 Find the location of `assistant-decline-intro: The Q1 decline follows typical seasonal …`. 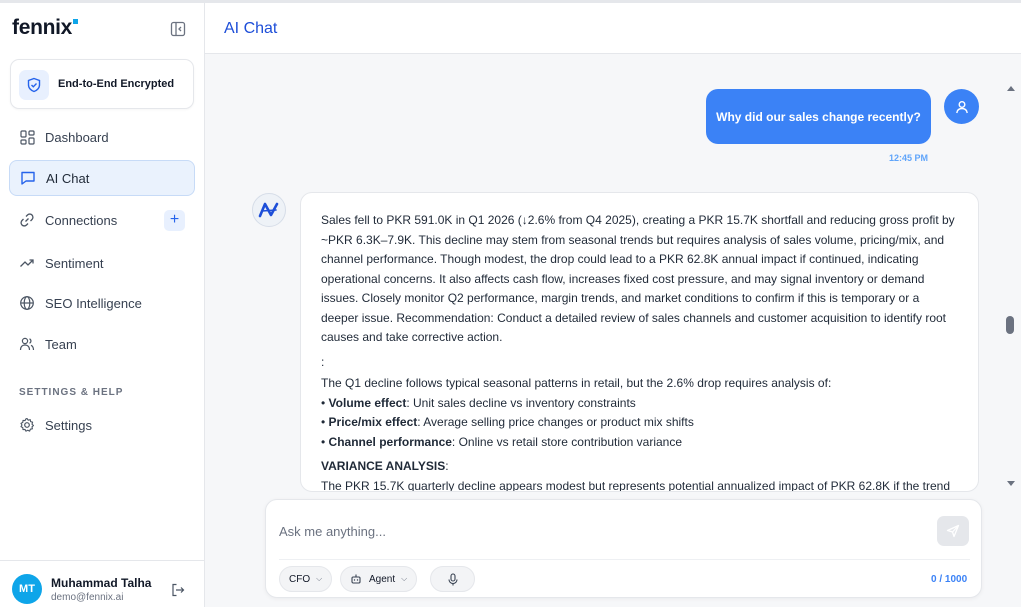

assistant-decline-intro: The Q1 decline follows typical seasonal … is located at coordinates (576, 383).